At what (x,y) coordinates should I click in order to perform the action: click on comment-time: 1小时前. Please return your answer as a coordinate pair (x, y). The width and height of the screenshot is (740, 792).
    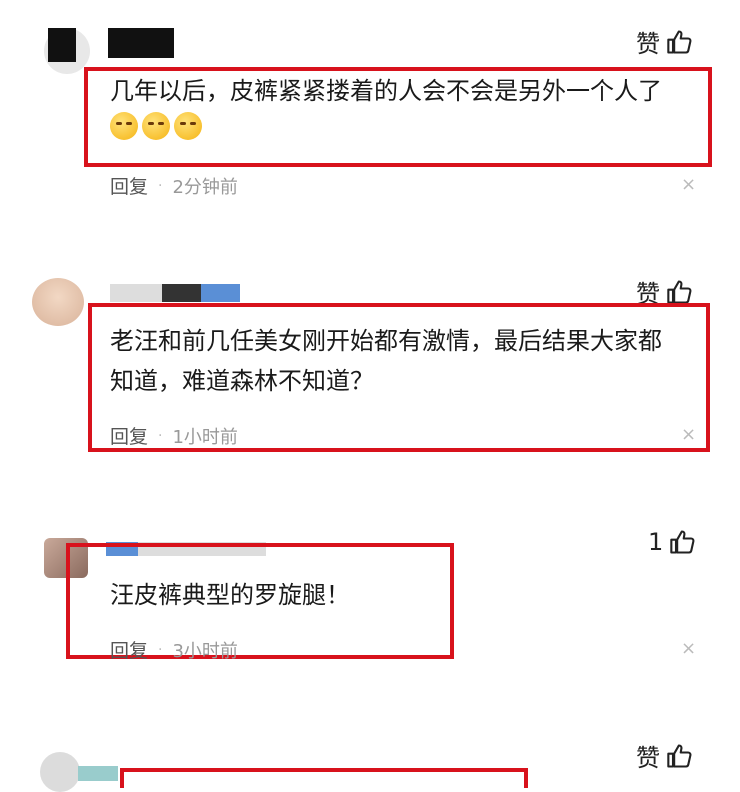
    Looking at the image, I should click on (205, 437).